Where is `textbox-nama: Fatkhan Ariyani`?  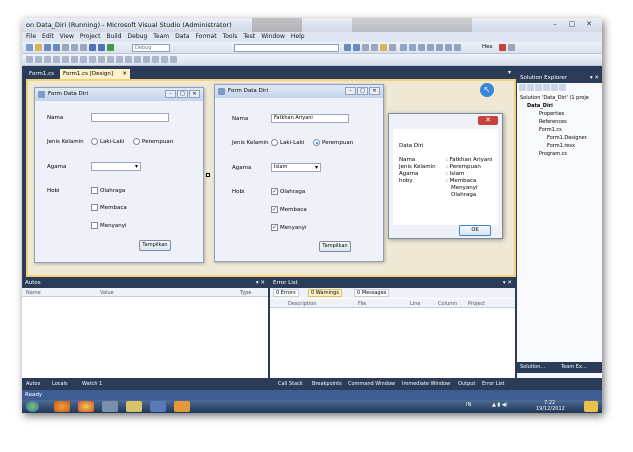 textbox-nama: Fatkhan Ariyani is located at coordinates (310, 118).